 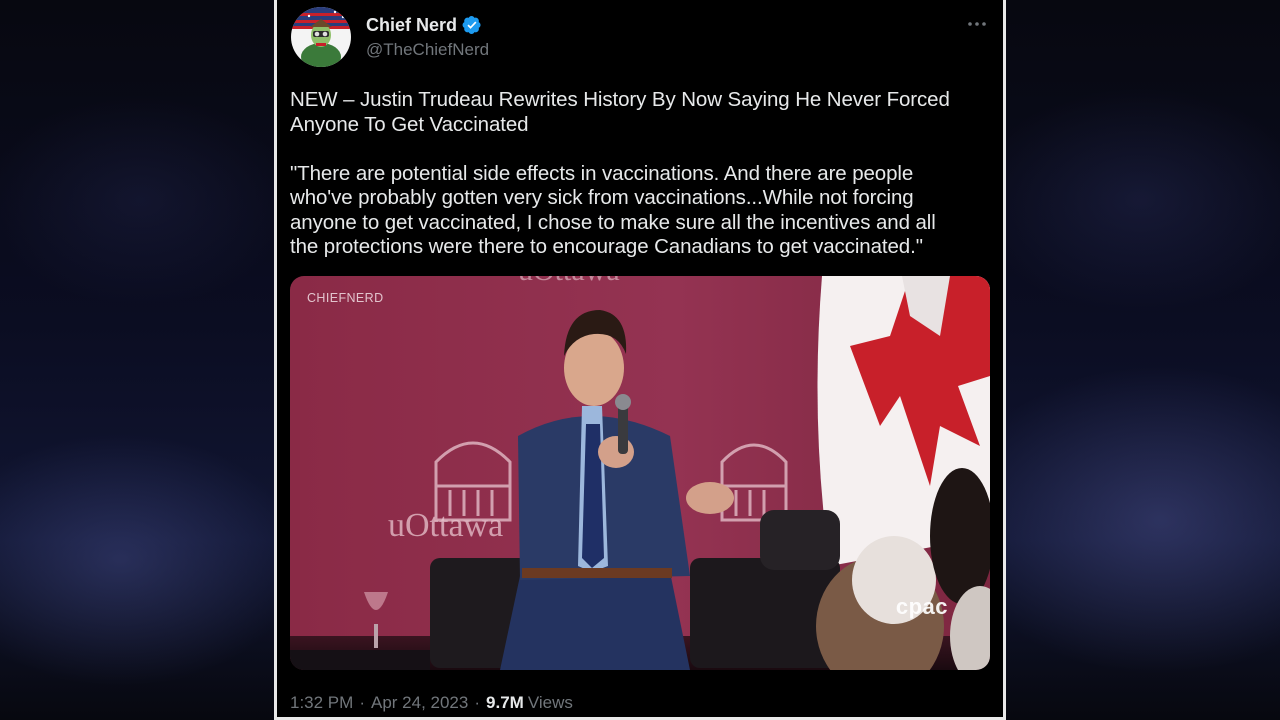 I want to click on avatar-image, so click(x=321, y=37).